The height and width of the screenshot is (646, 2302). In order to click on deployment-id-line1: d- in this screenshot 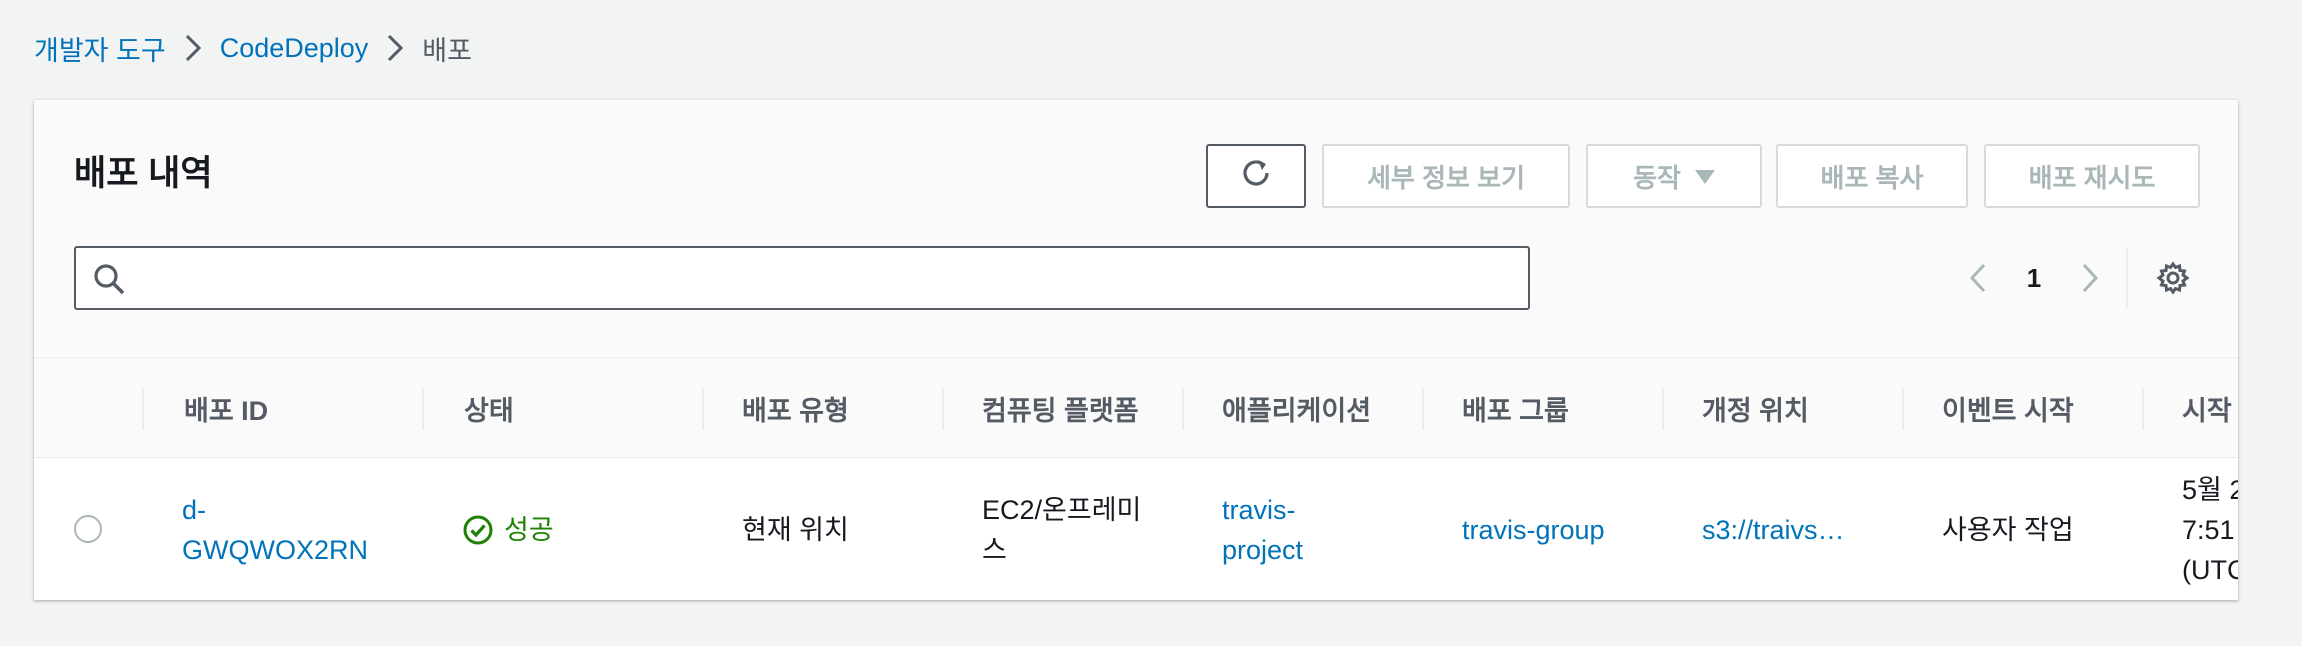, I will do `click(194, 509)`.